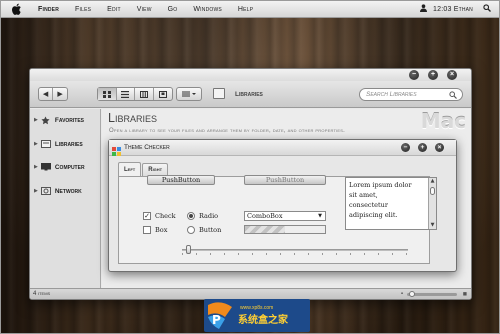  Describe the element at coordinates (173, 9) in the screenshot. I see `menu-go: Go` at that location.